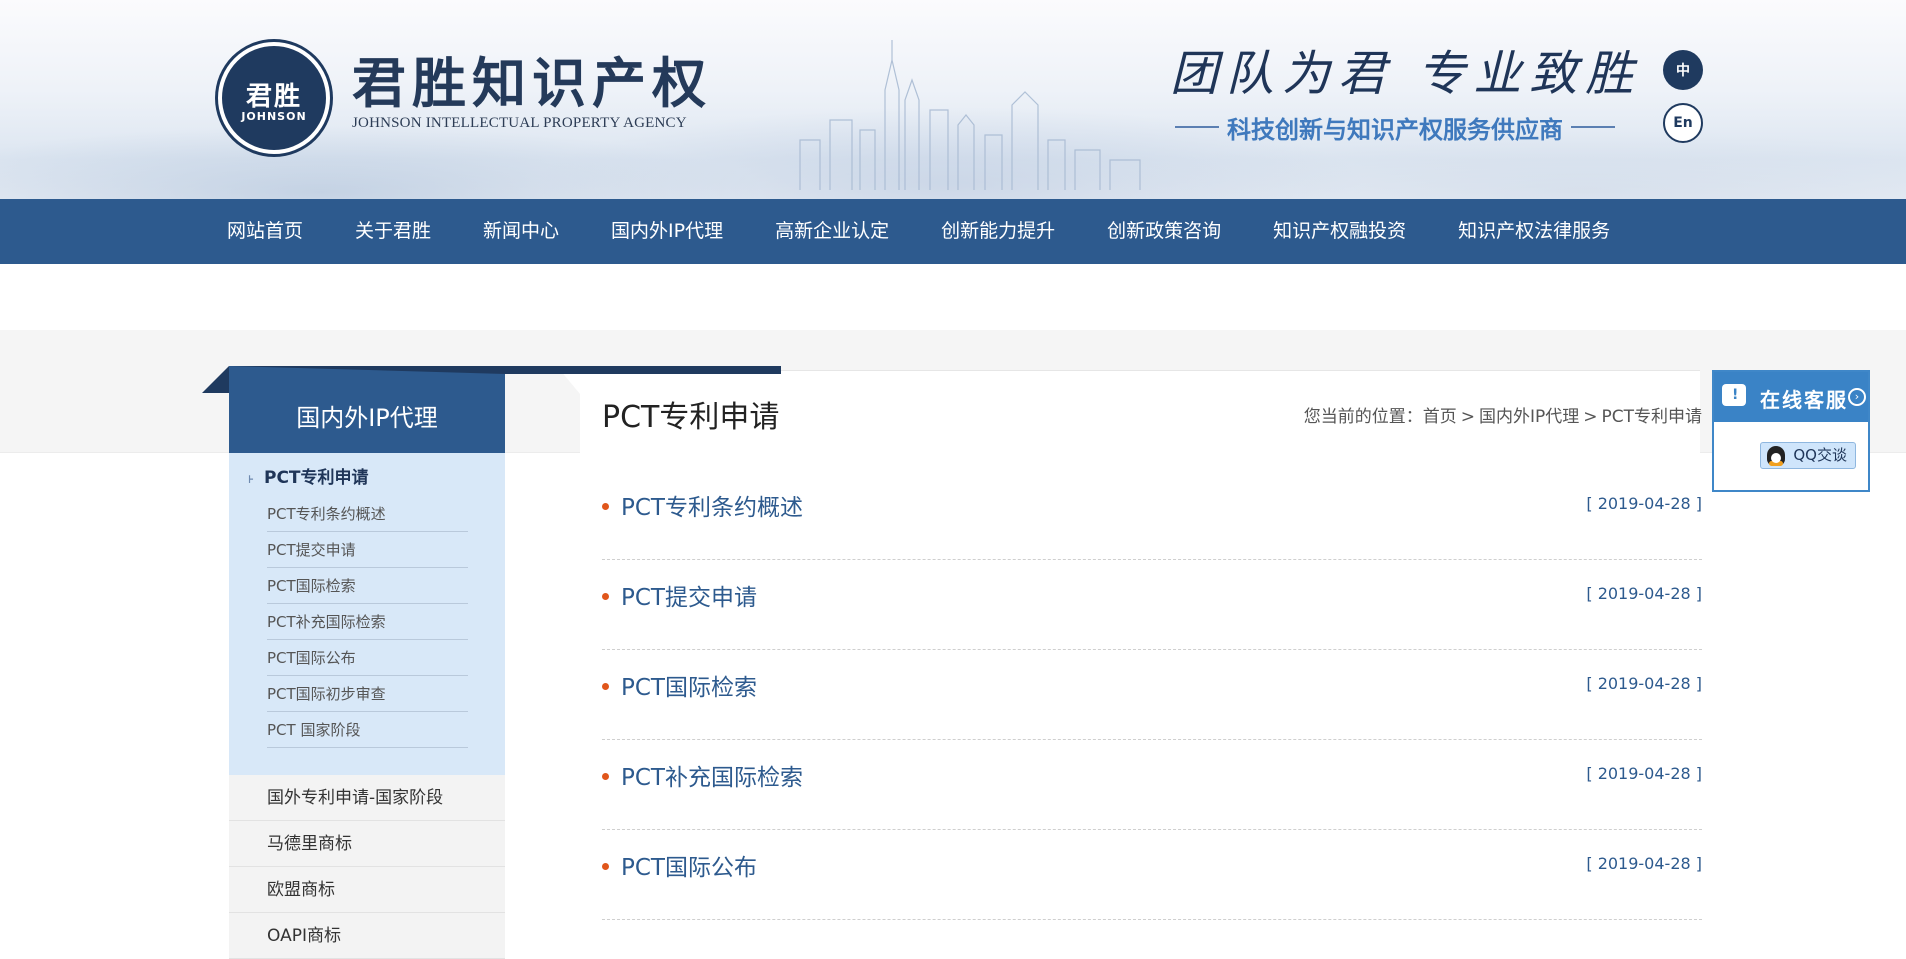 Image resolution: width=1906 pixels, height=959 pixels. What do you see at coordinates (265, 231) in the screenshot?
I see `nav-item-home: 网站首页` at bounding box center [265, 231].